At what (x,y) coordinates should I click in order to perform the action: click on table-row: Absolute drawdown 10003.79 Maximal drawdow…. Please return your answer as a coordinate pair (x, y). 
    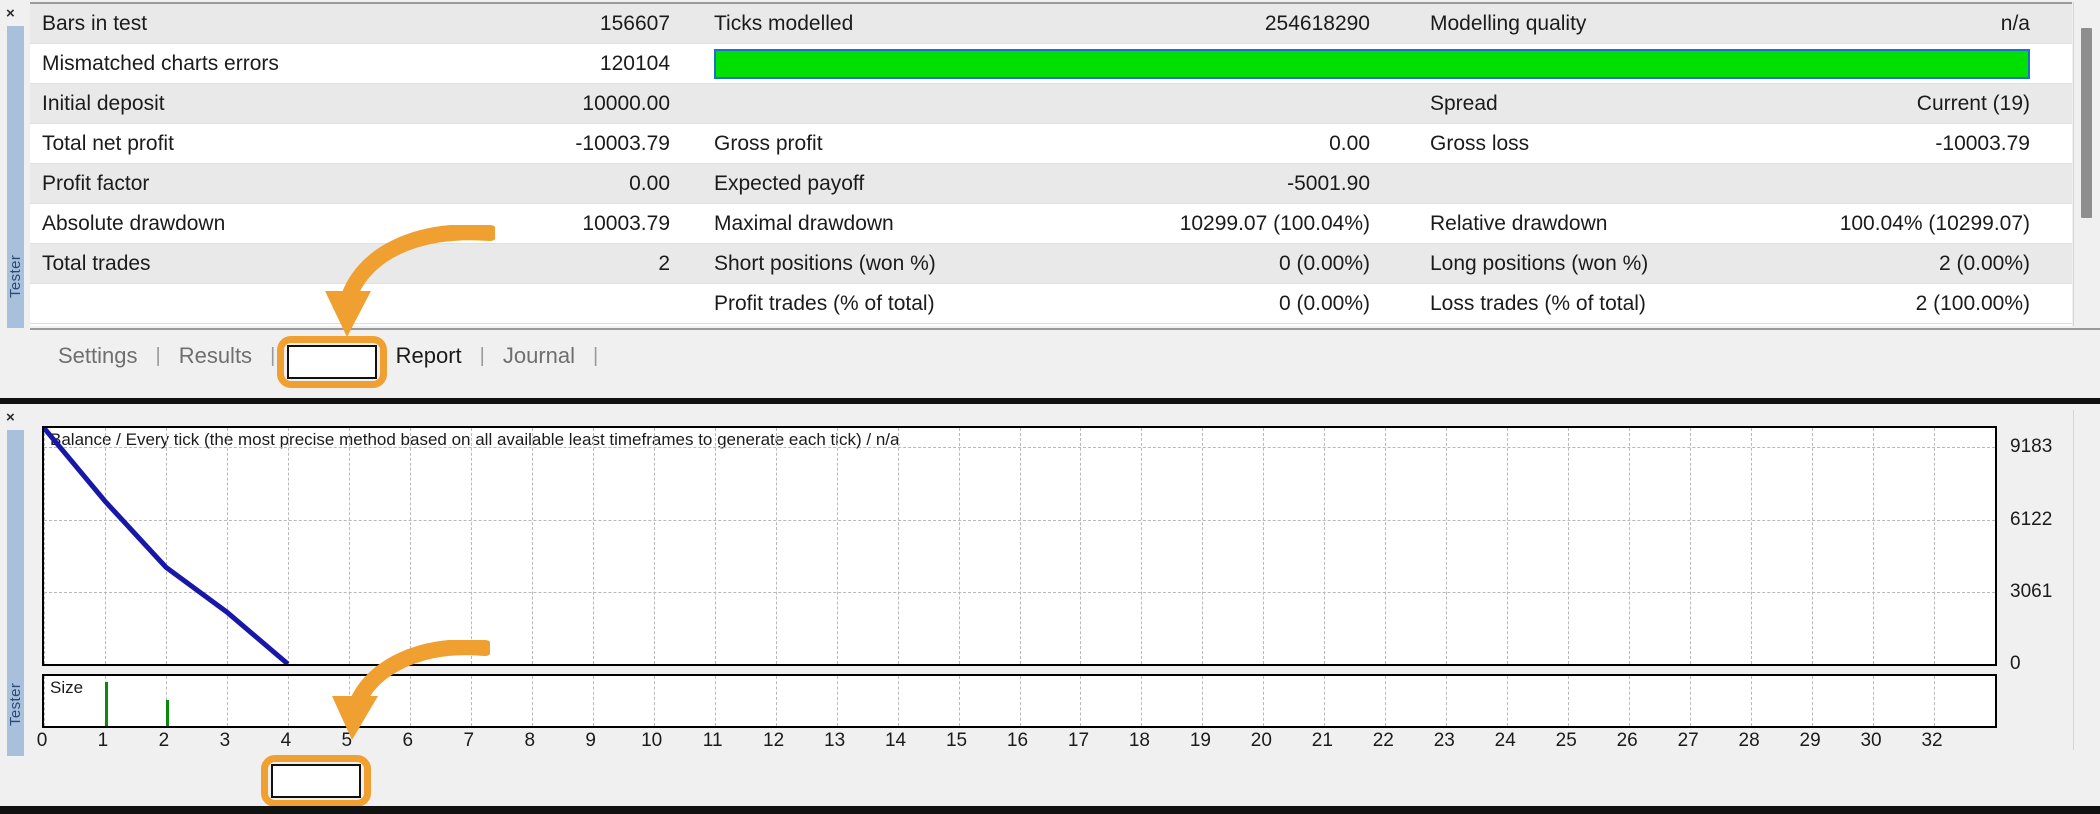
    Looking at the image, I should click on (1051, 224).